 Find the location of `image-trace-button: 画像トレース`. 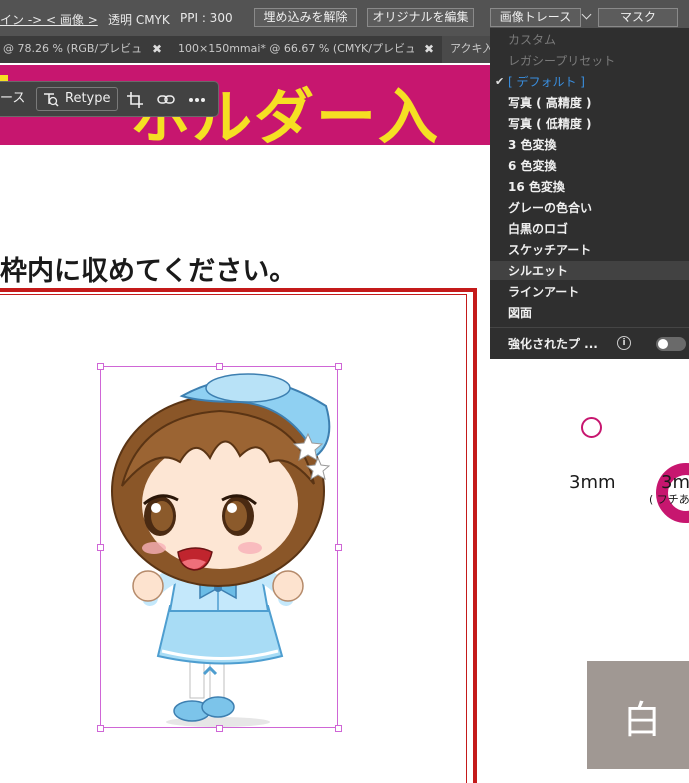

image-trace-button: 画像トレース is located at coordinates (535, 17).